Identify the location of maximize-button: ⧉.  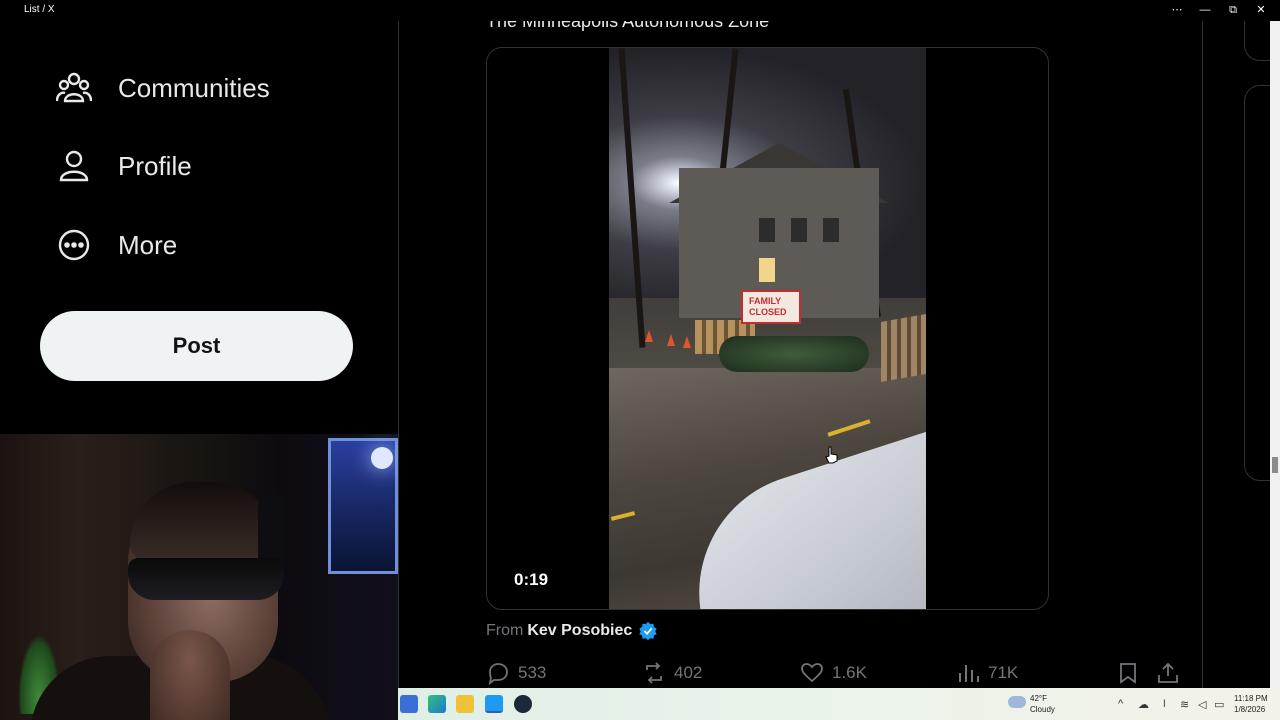
(1233, 10).